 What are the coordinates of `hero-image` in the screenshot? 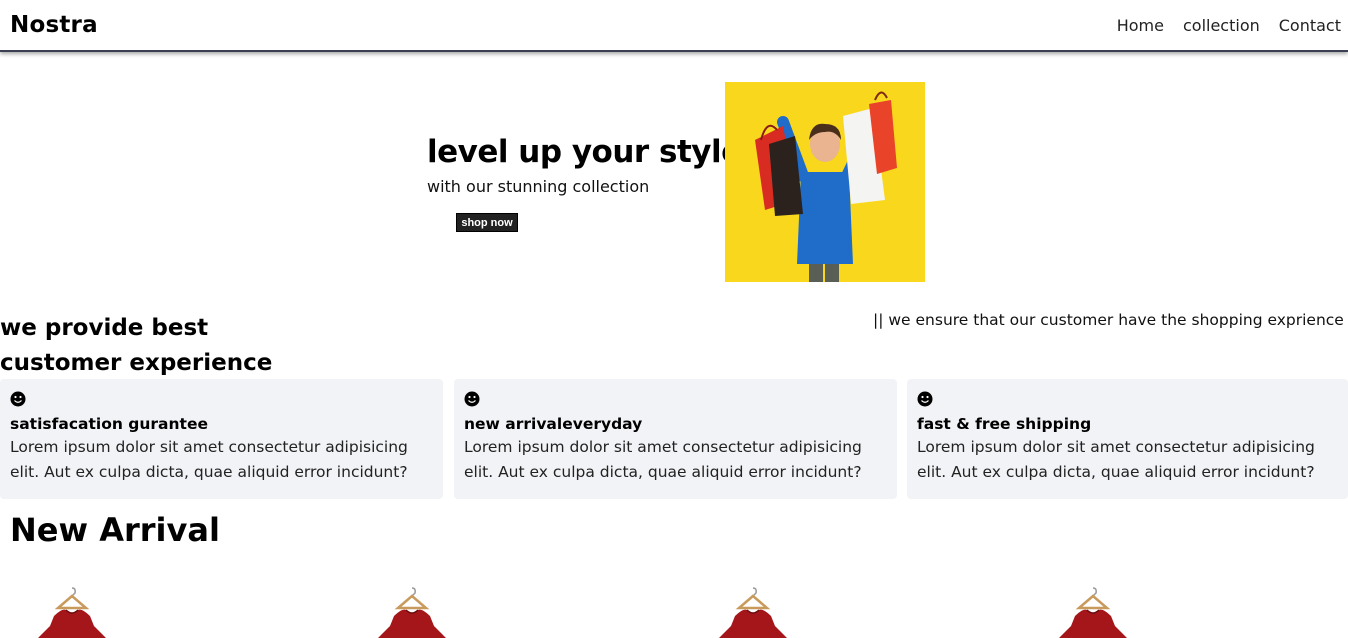 It's located at (825, 182).